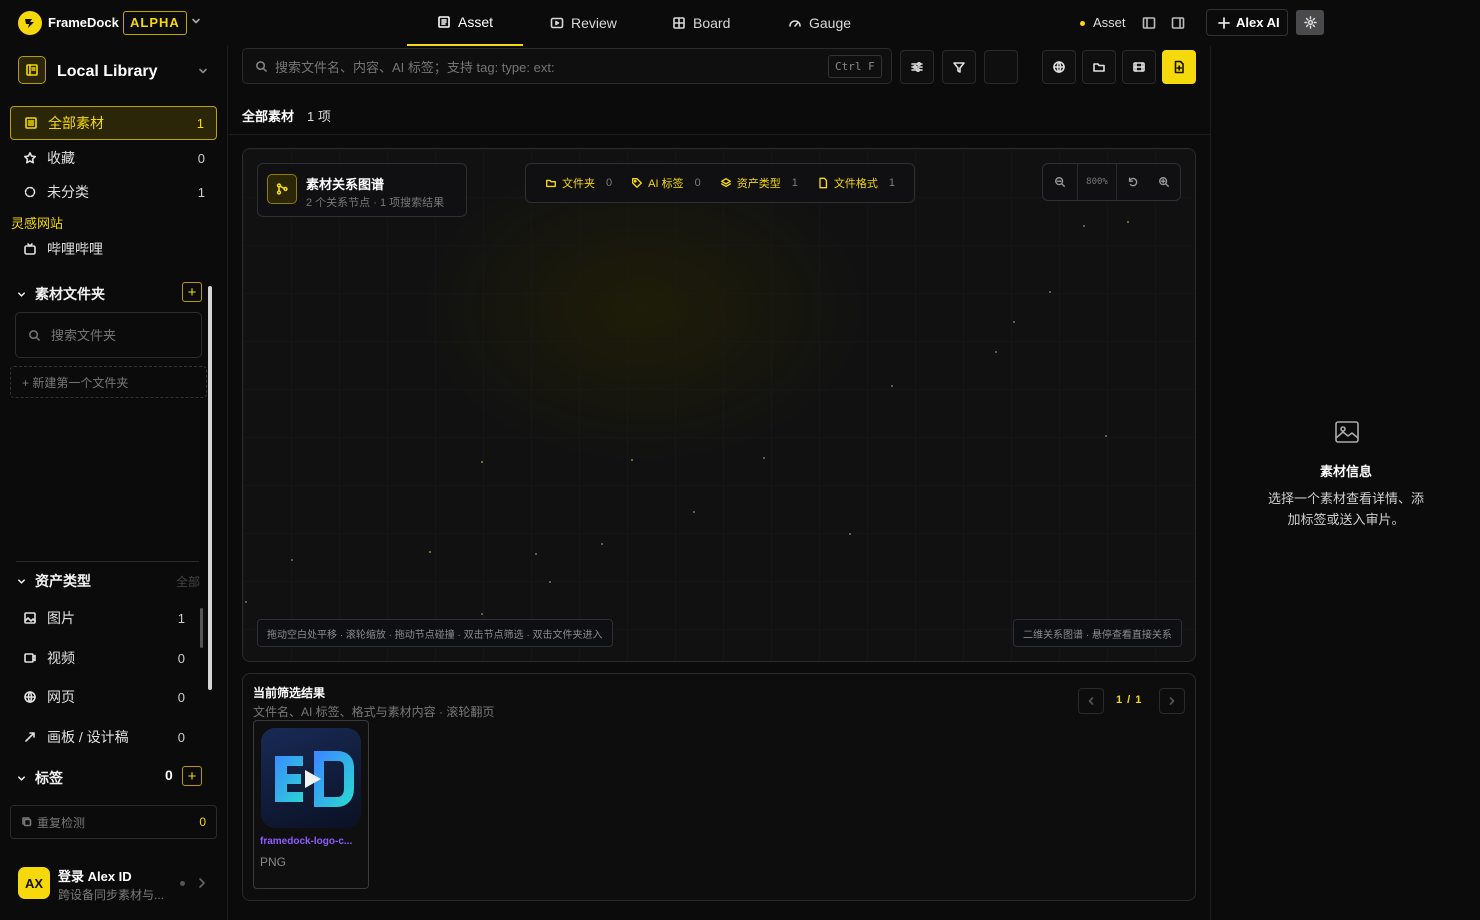 This screenshot has width=1480, height=920. What do you see at coordinates (201, 158) in the screenshot?
I see `nav-favorites-count: 0` at bounding box center [201, 158].